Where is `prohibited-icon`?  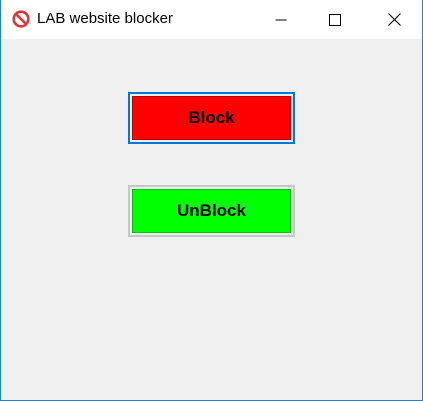 prohibited-icon is located at coordinates (21, 19).